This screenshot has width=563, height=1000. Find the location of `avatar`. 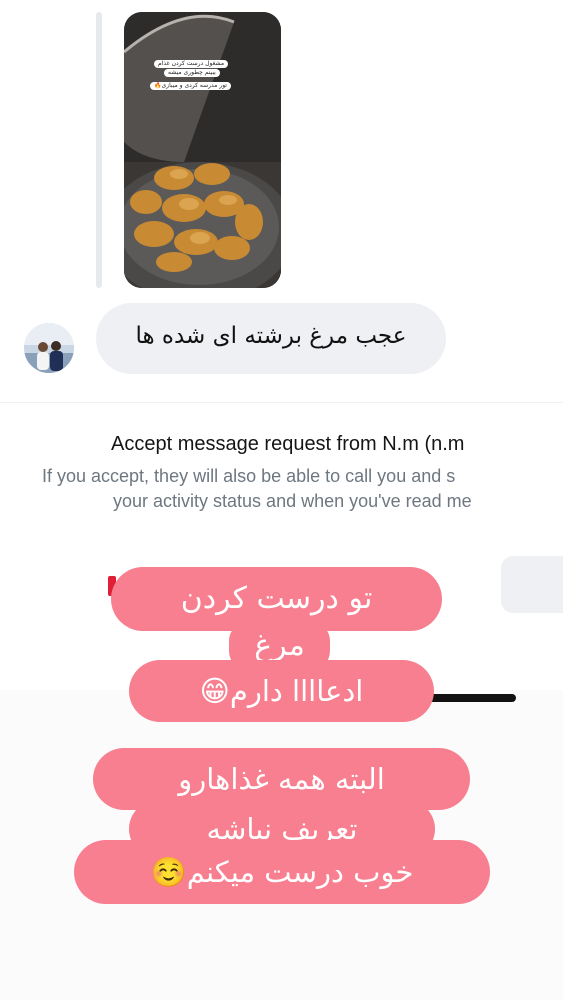

avatar is located at coordinates (49, 348).